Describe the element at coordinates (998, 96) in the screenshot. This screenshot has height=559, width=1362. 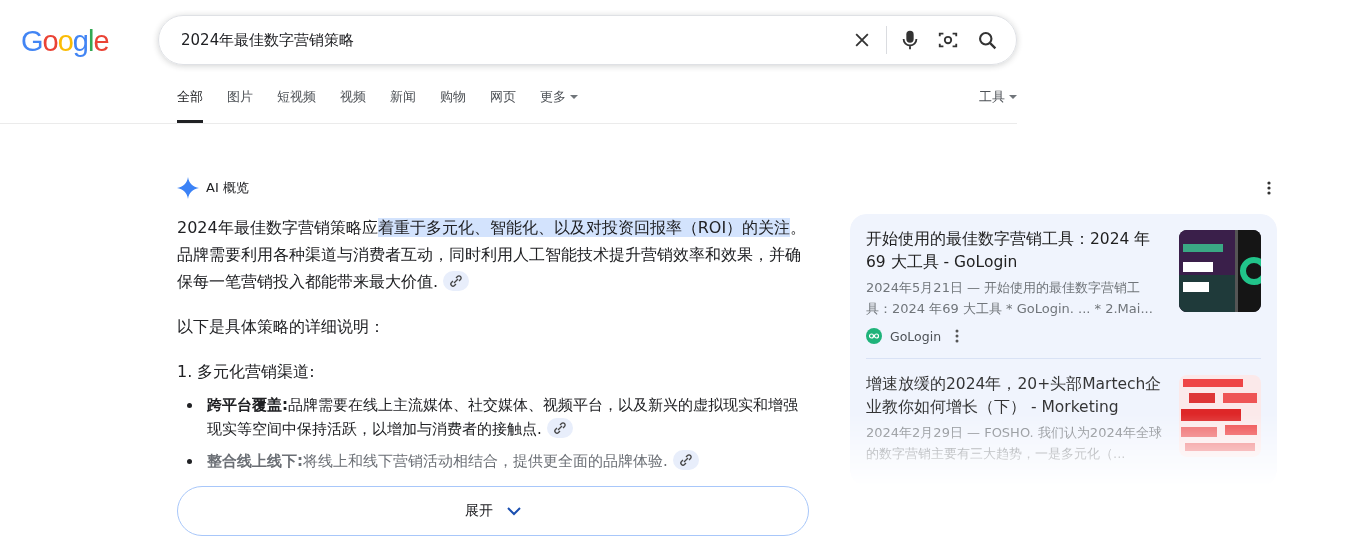
I see `tools-menu: 工具` at that location.